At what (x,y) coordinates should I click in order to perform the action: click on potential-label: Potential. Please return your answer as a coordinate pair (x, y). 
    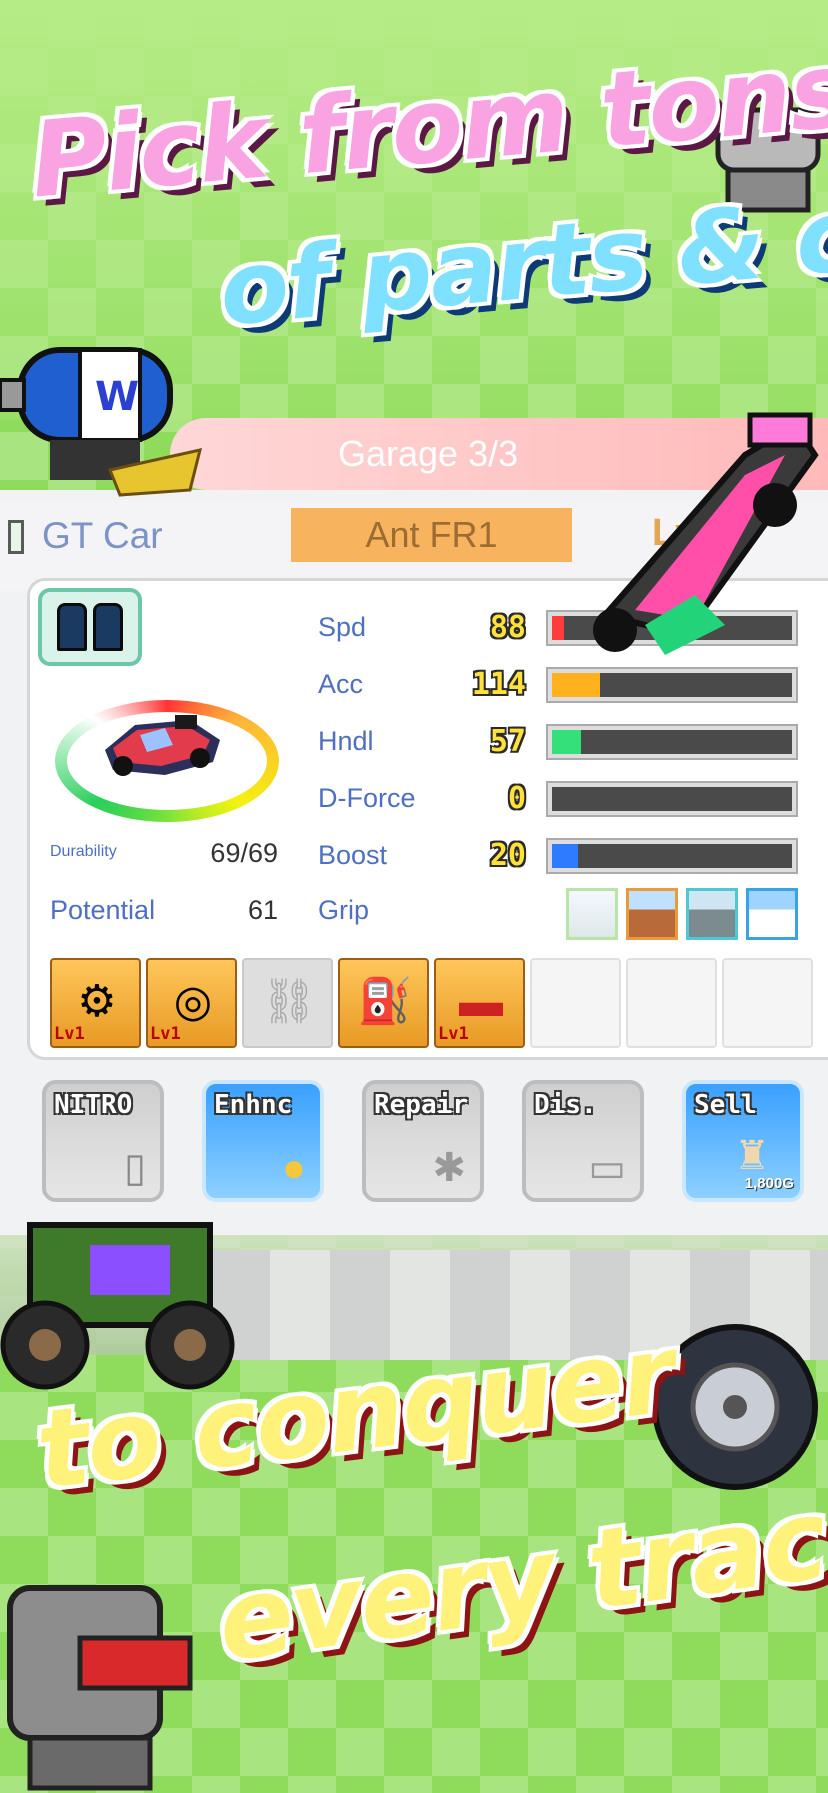
    Looking at the image, I should click on (103, 910).